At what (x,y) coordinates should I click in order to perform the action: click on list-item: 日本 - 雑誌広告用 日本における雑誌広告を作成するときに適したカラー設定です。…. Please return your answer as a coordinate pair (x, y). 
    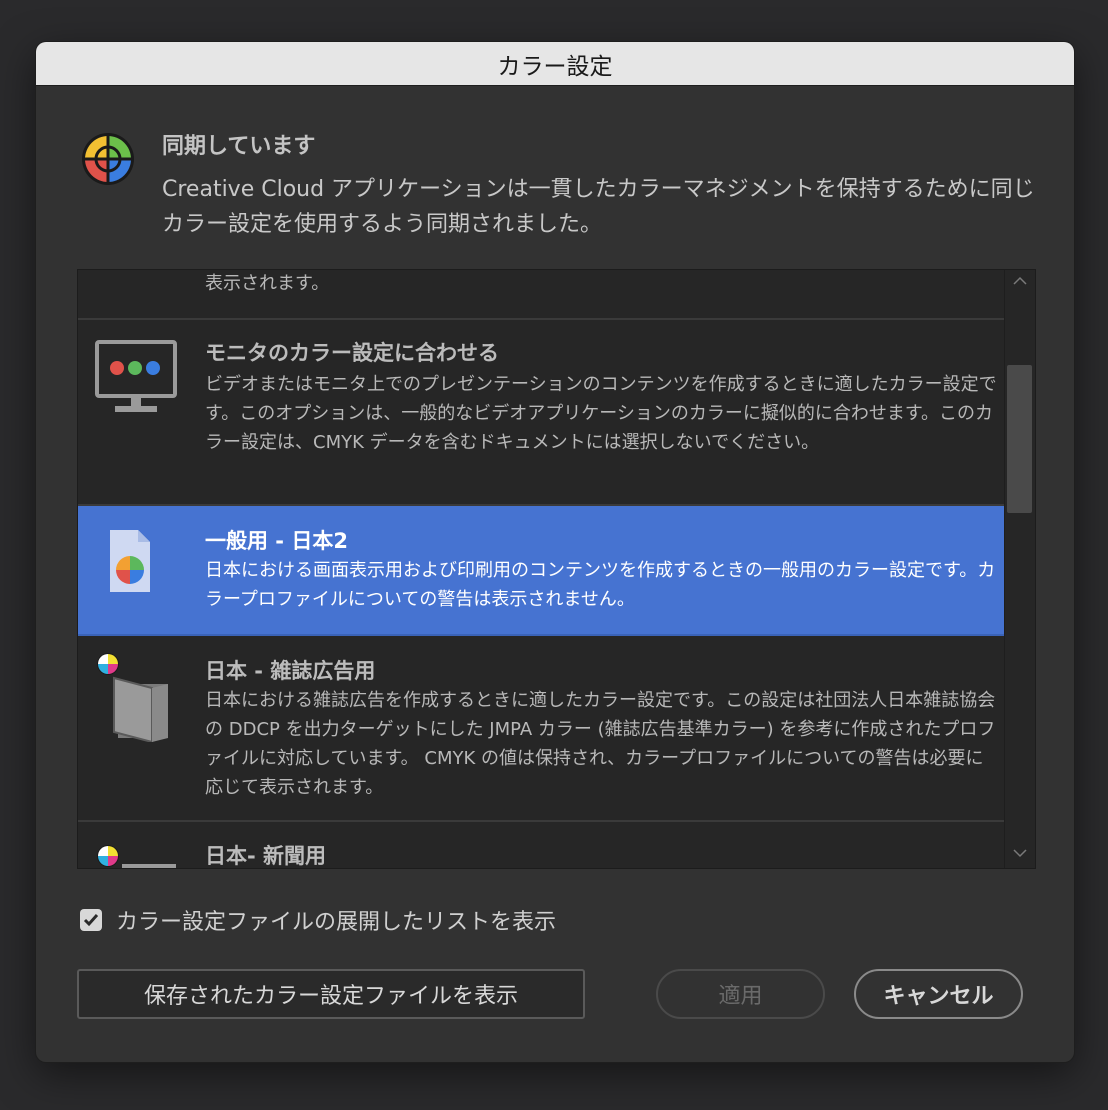
    Looking at the image, I should click on (541, 729).